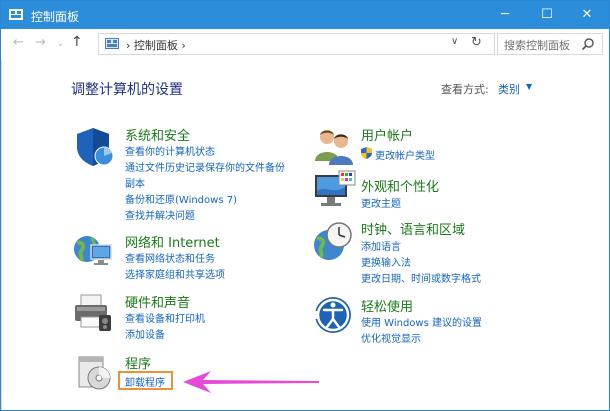 The height and width of the screenshot is (411, 610). I want to click on link-troubleshoot: 查找并解决问题, so click(160, 214).